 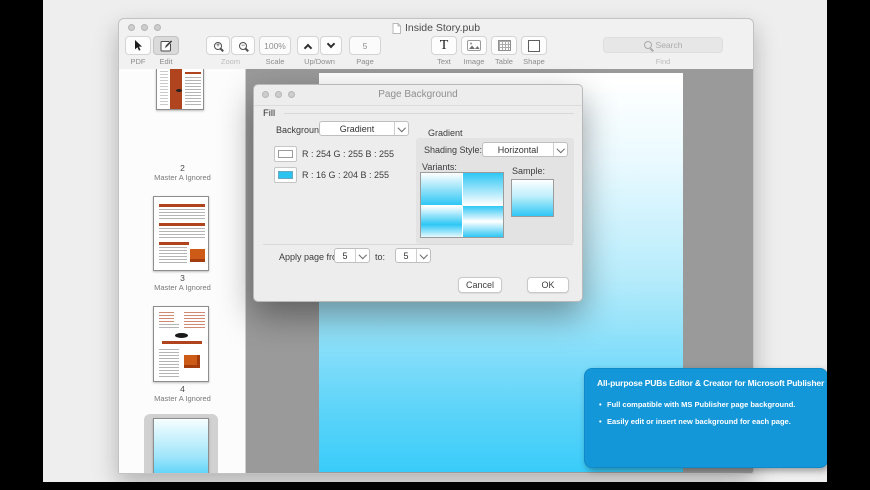 I want to click on insert-shape-button, so click(x=534, y=45).